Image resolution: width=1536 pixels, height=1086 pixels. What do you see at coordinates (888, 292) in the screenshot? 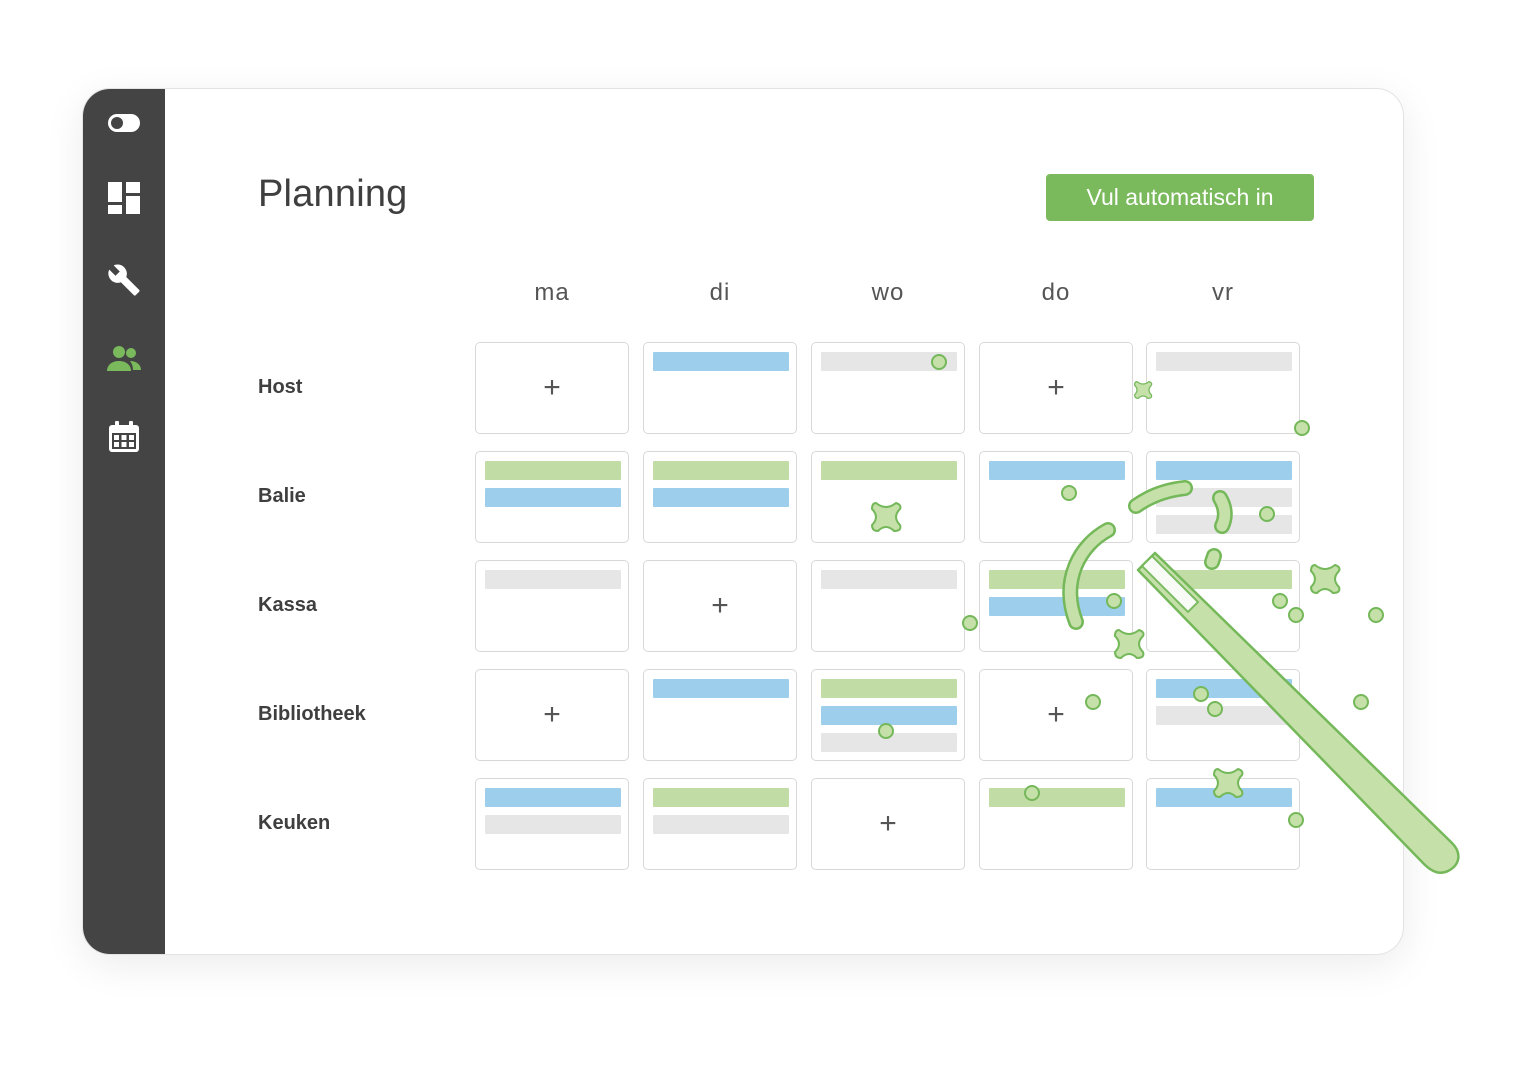
I see `day-header-2: wo` at bounding box center [888, 292].